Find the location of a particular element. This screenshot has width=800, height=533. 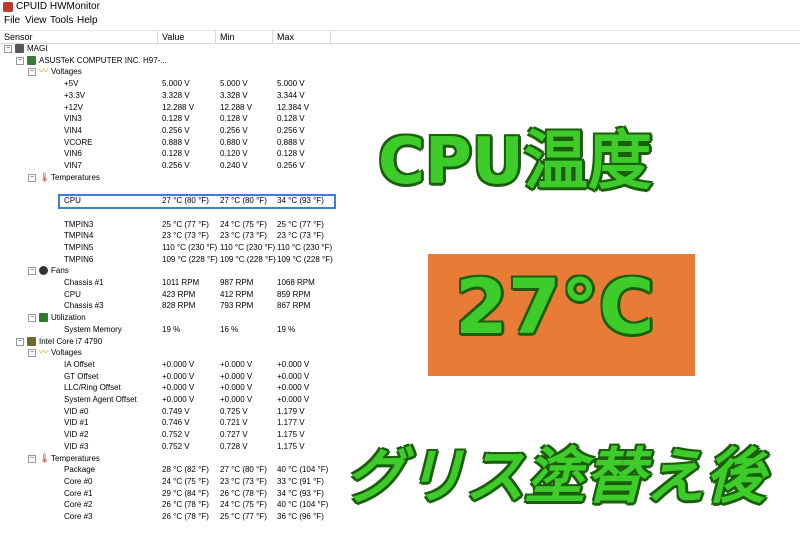

sensor-label: Voltages is located at coordinates (66, 72).